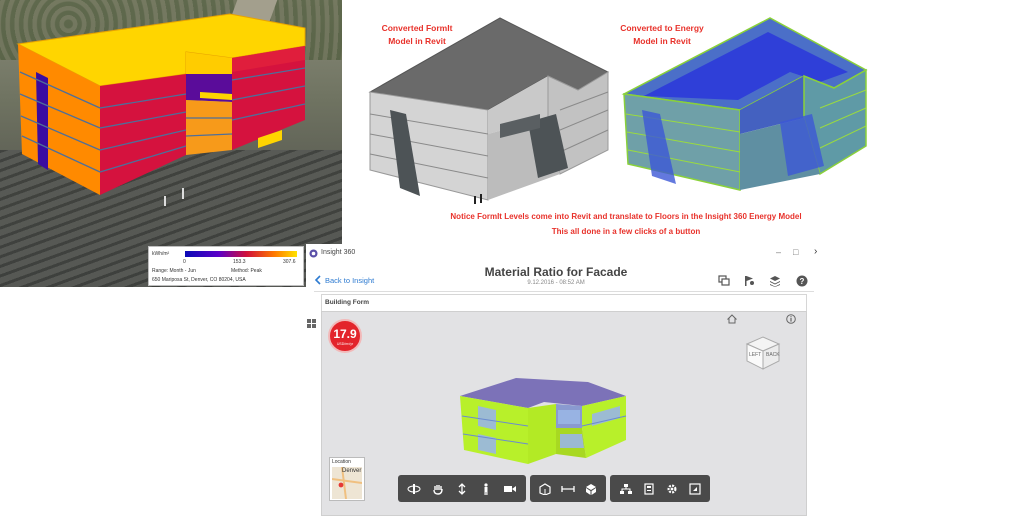  What do you see at coordinates (755, 355) in the screenshot?
I see `viewcube-left-label: LEFT` at bounding box center [755, 355].